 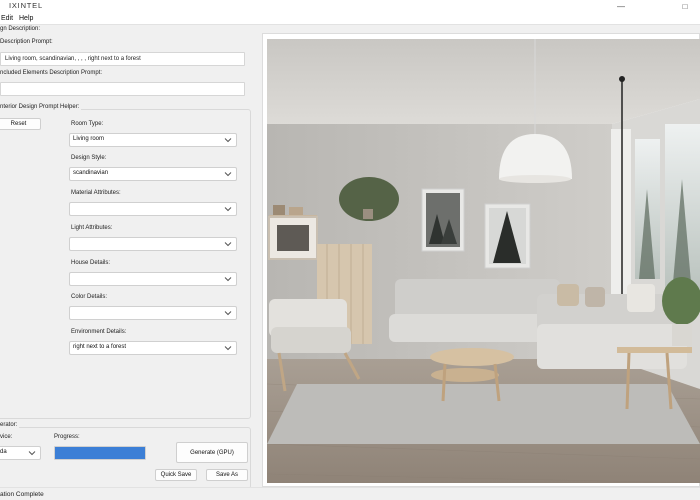 I want to click on house-details-label: House Details:, so click(x=91, y=263).